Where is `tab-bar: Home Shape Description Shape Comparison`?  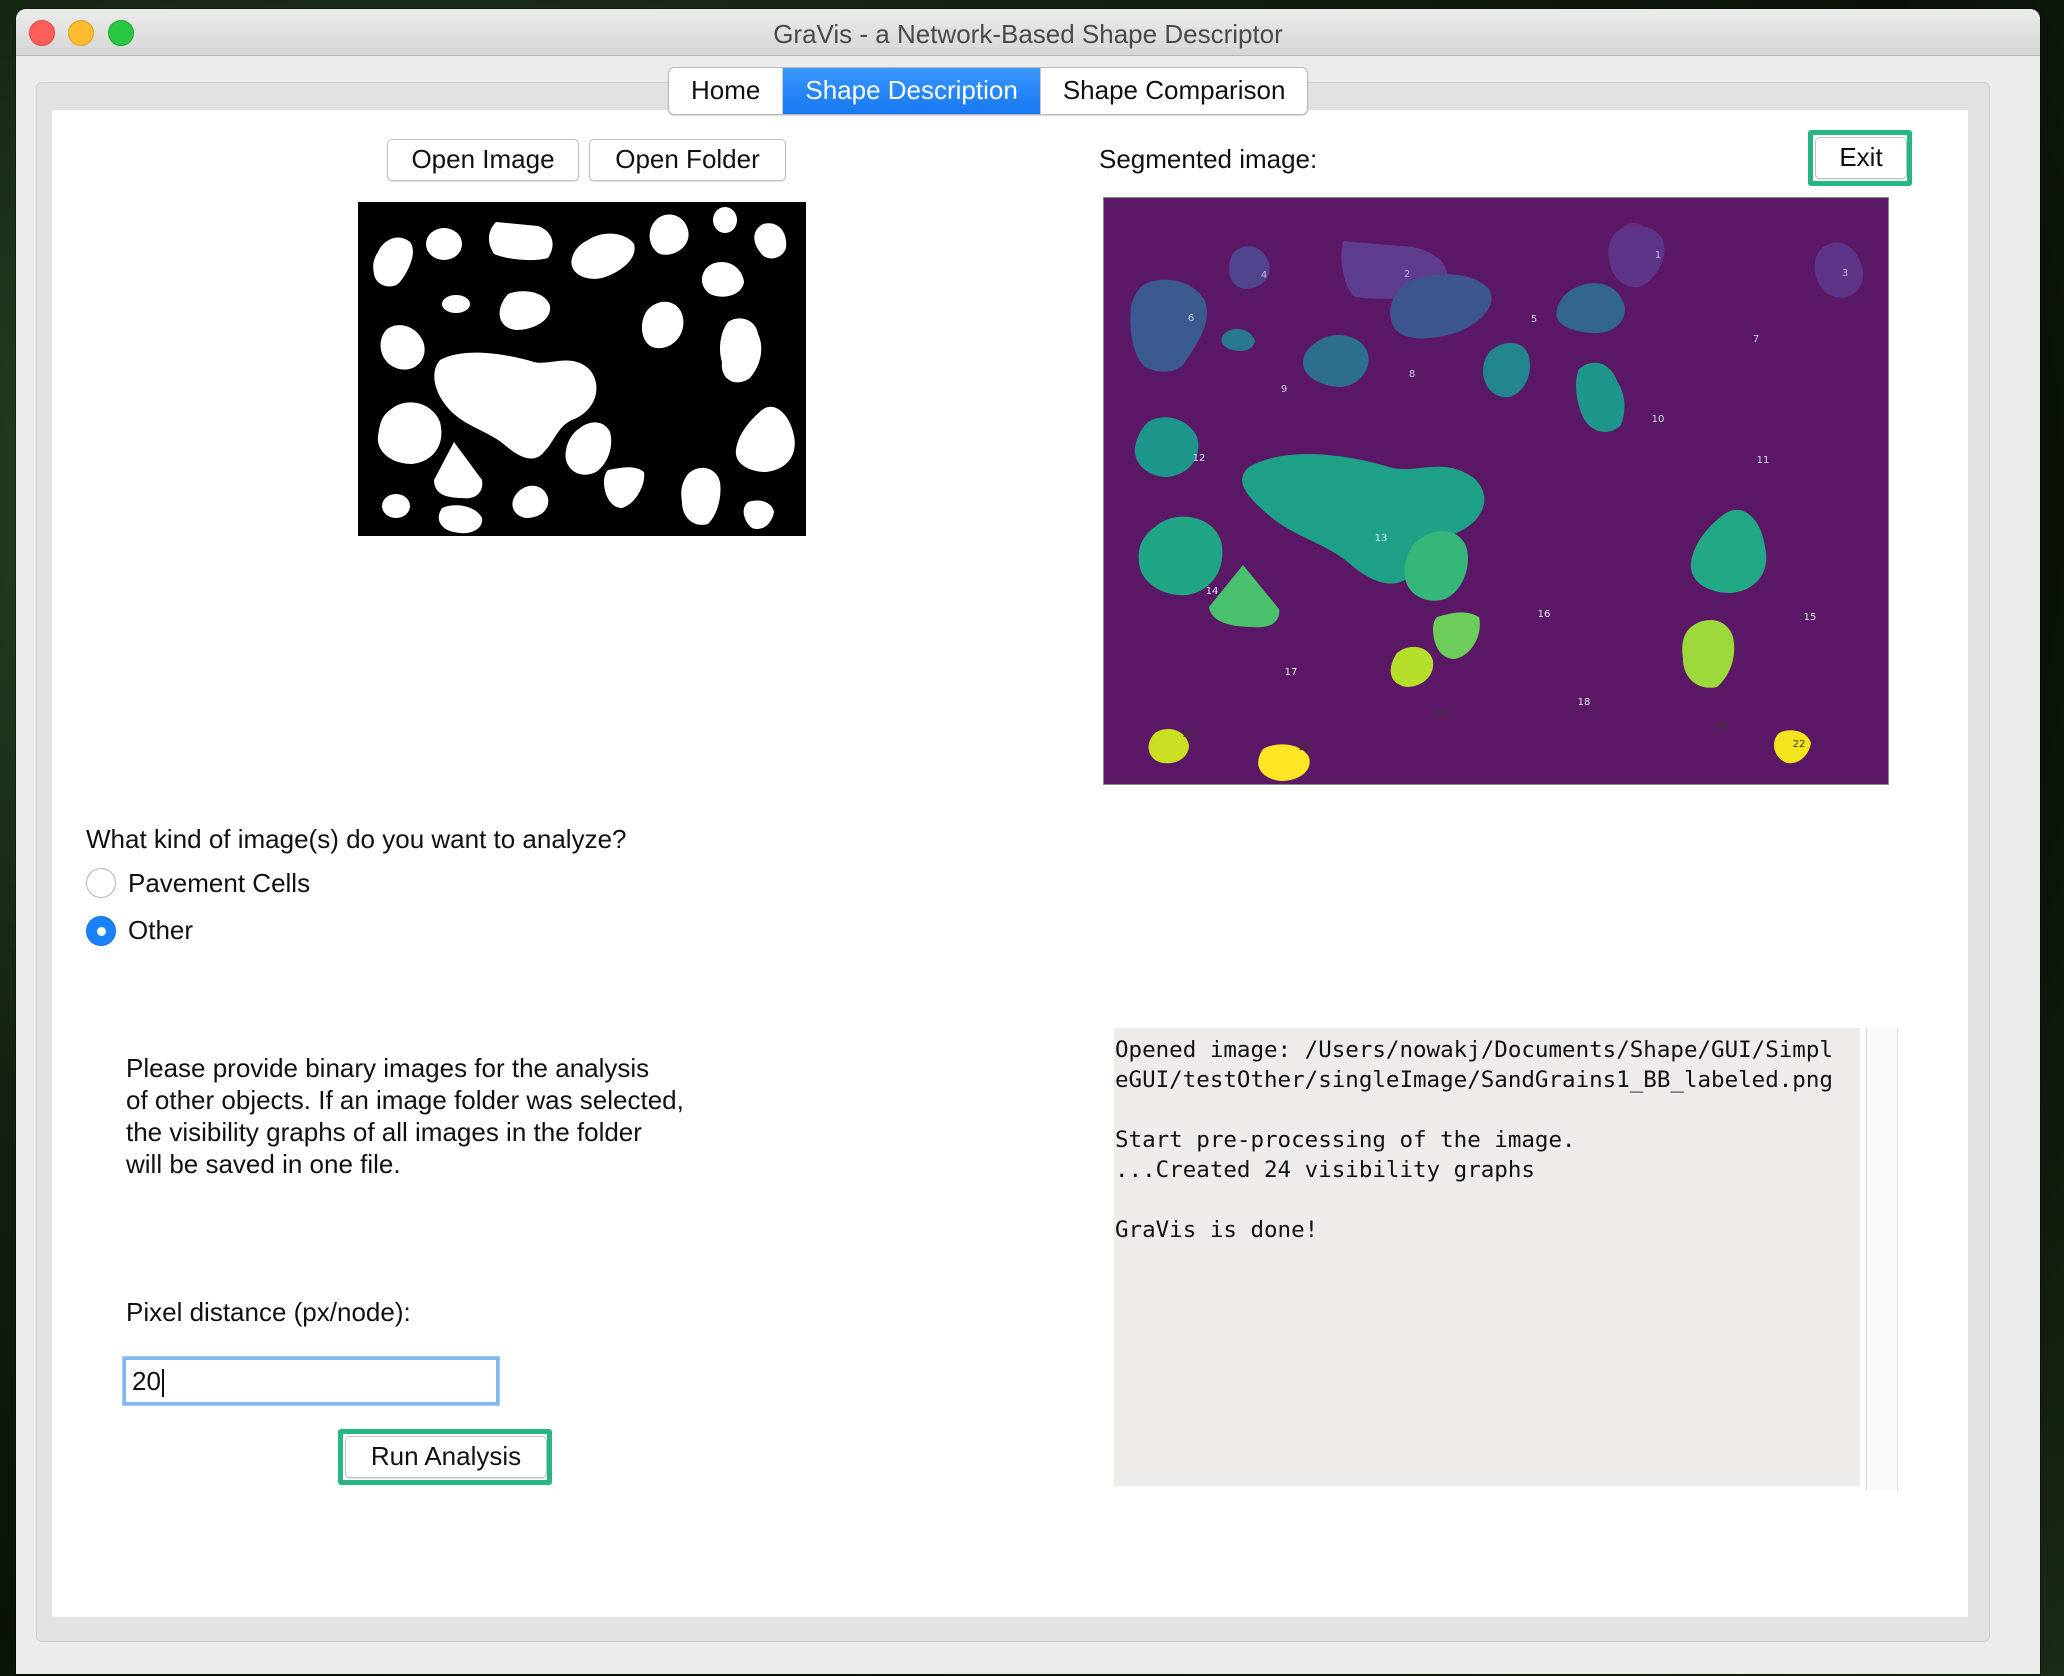
tab-bar: Home Shape Description Shape Comparison is located at coordinates (988, 91).